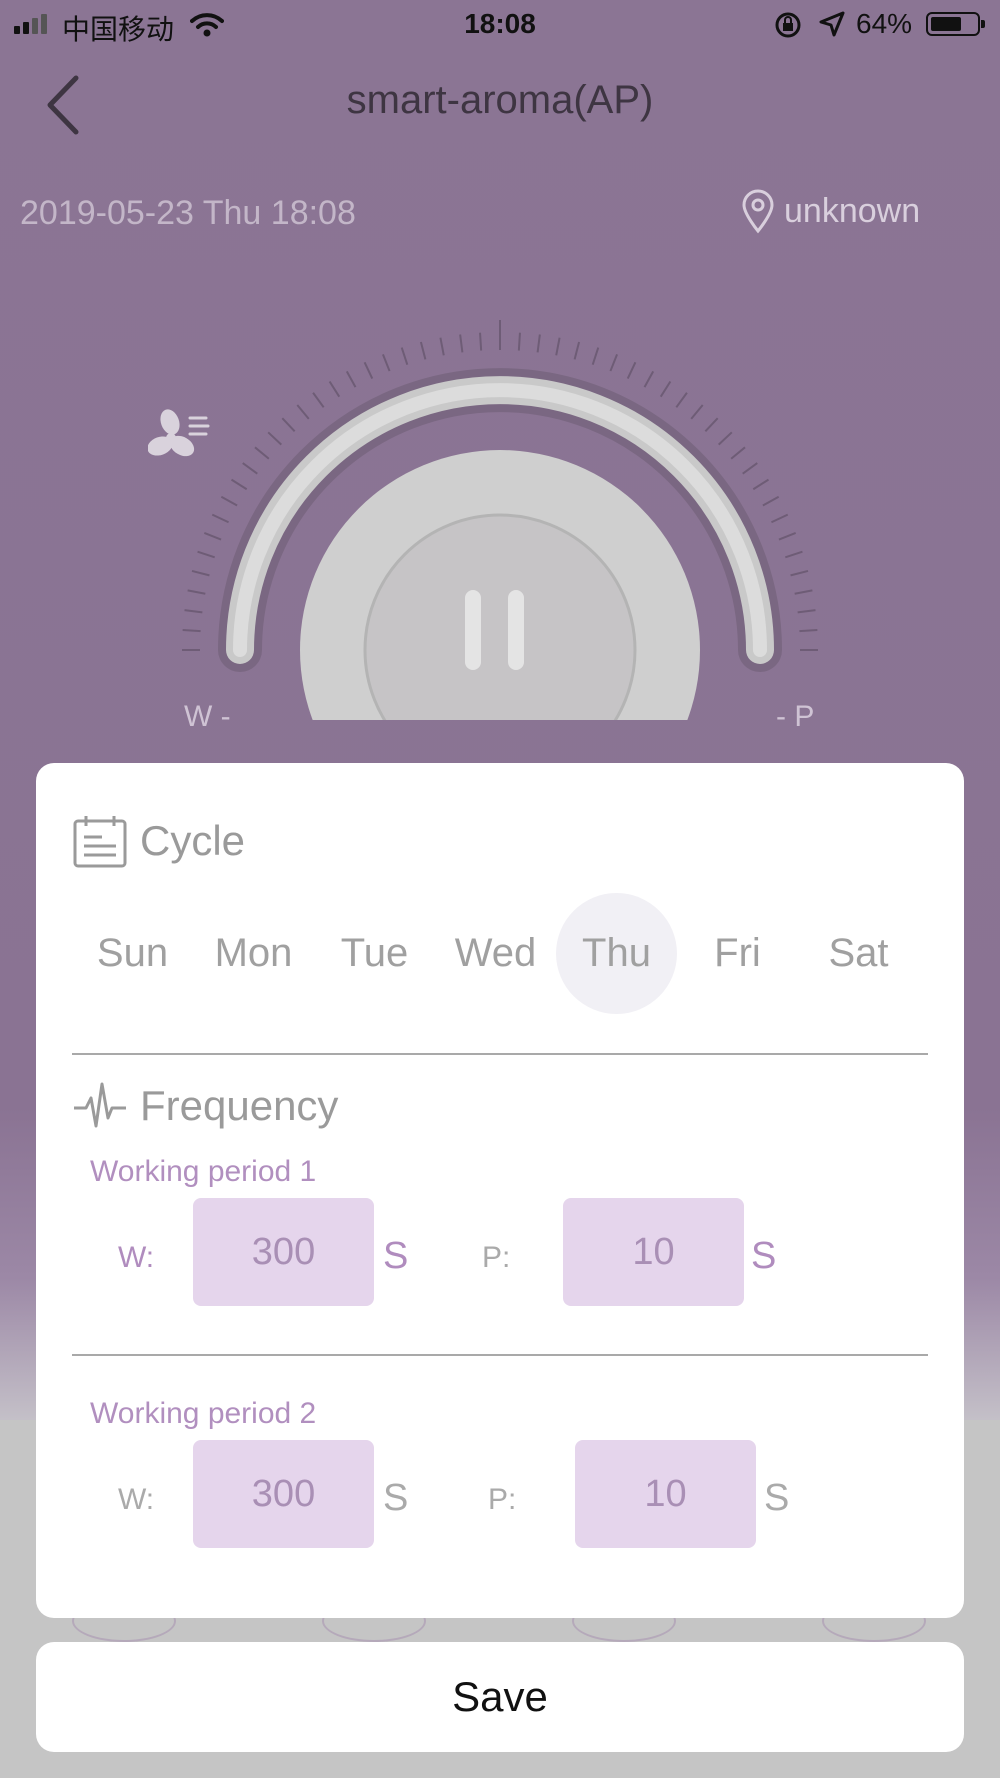  I want to click on day-thu: Thu, so click(616, 953).